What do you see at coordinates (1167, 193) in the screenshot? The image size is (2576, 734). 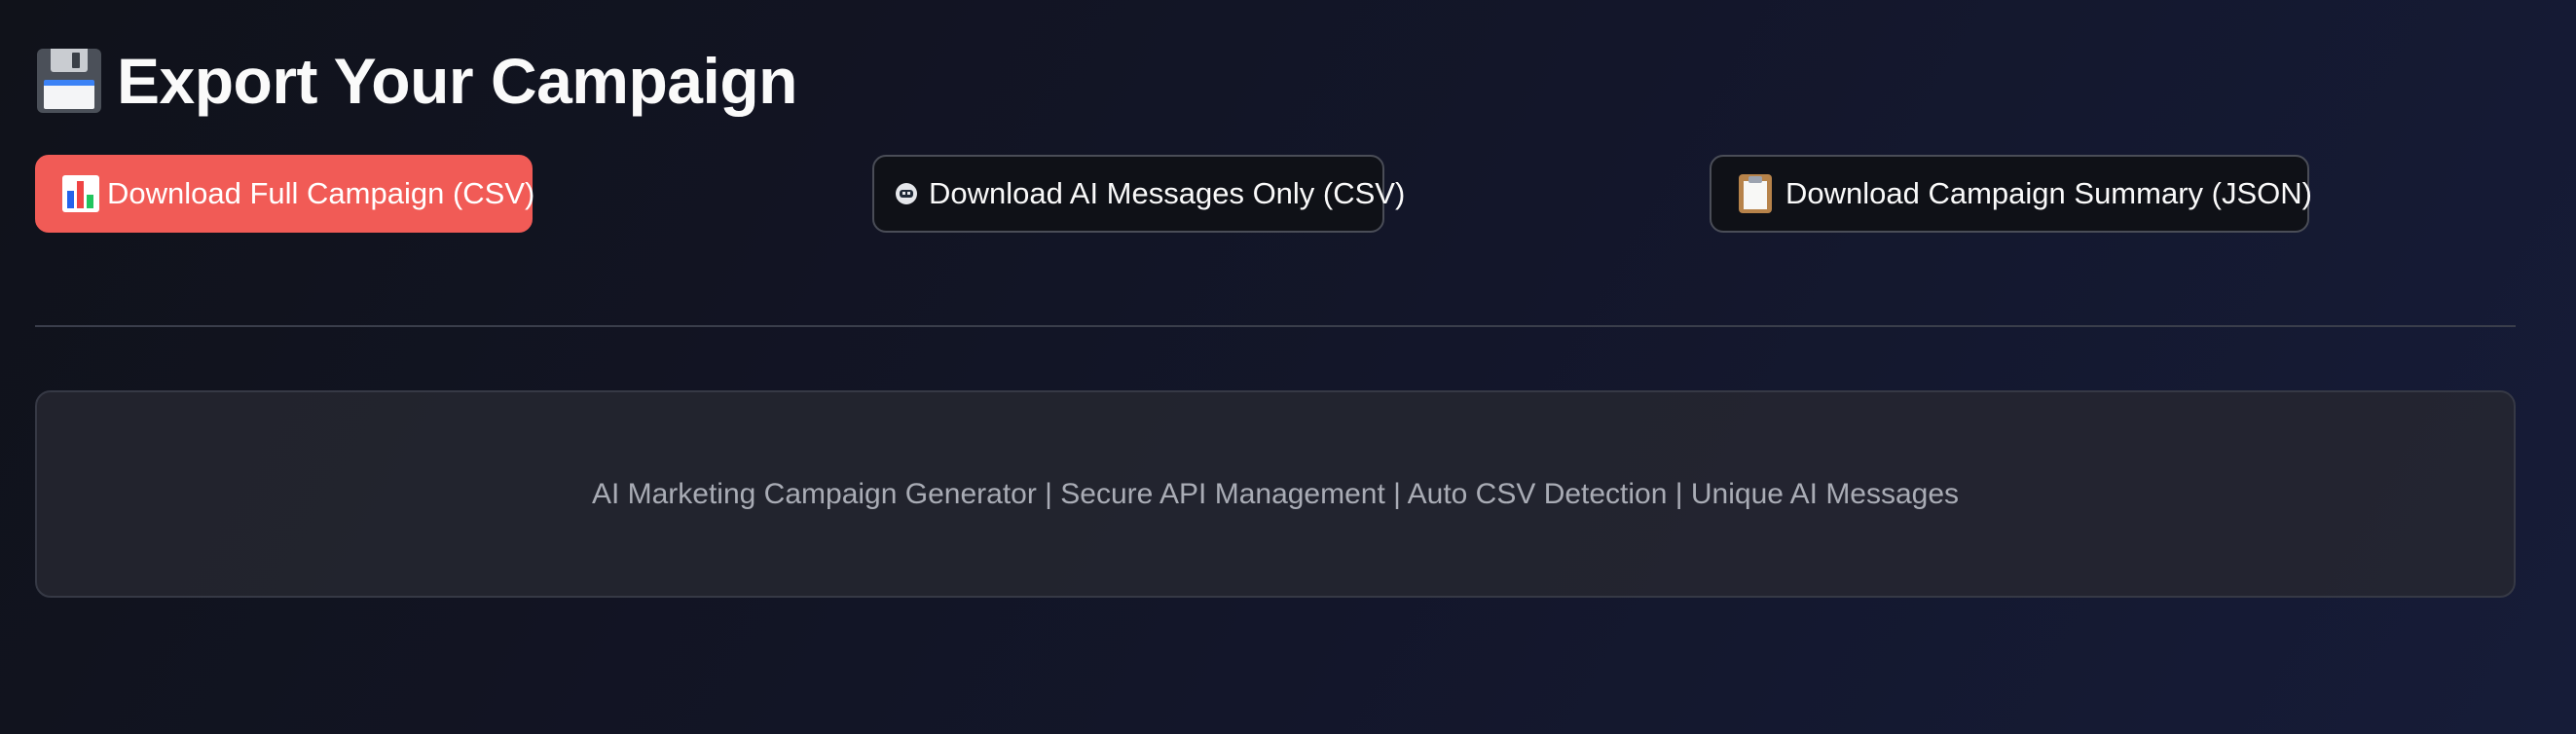 I see `download-ai-messages-label: Download AI Messages Only (CSV)` at bounding box center [1167, 193].